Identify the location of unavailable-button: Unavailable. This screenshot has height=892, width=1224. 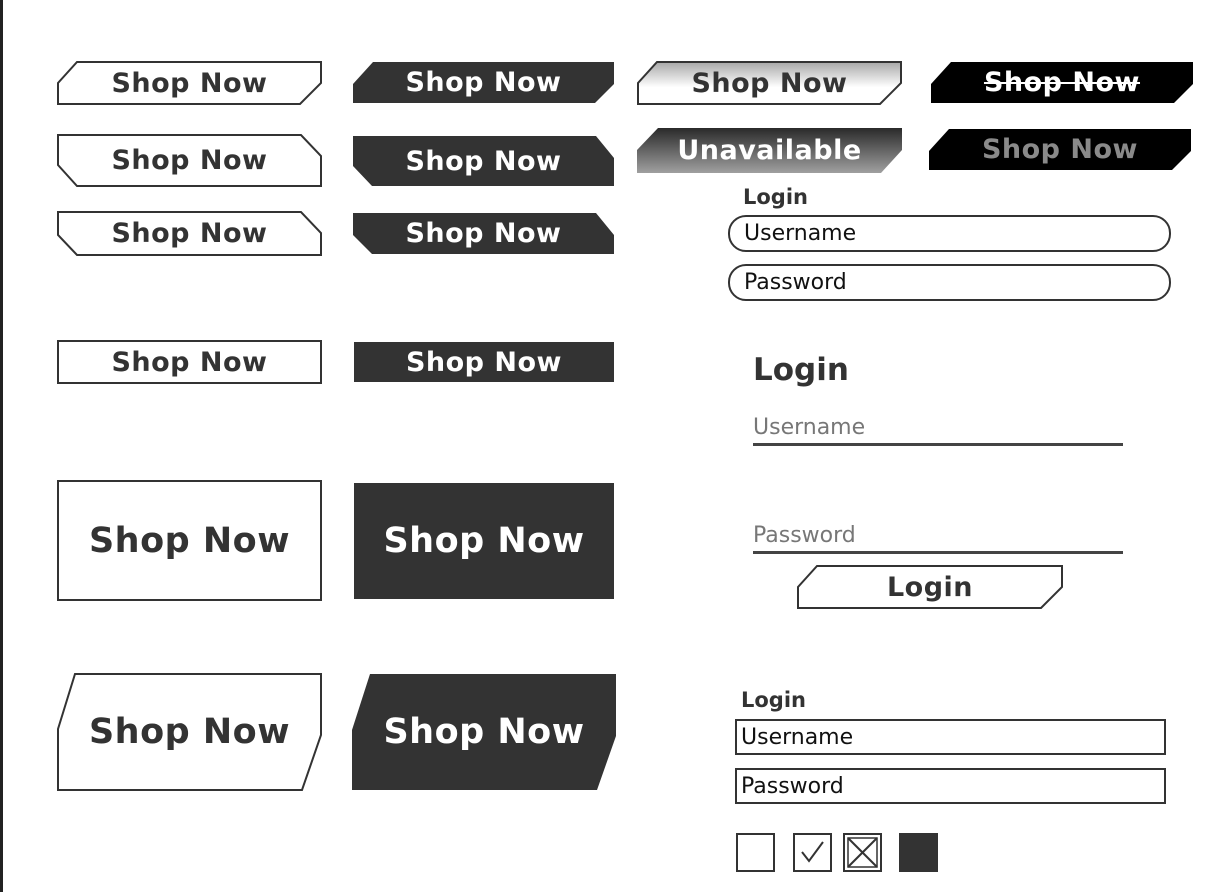
(769, 150).